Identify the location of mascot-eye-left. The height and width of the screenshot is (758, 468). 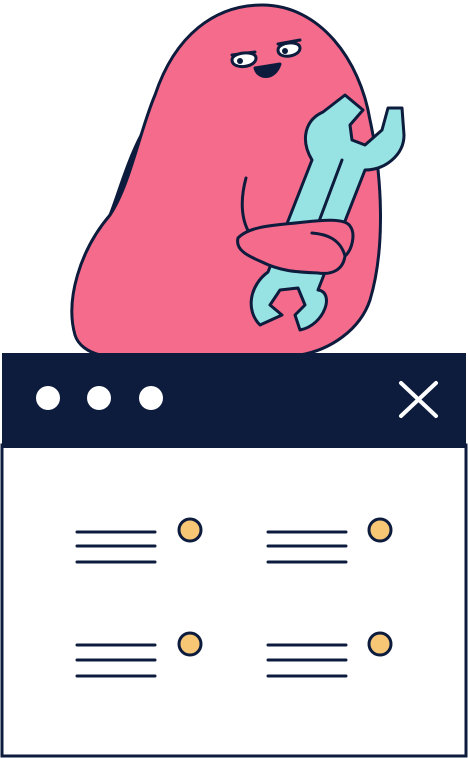
(244, 59).